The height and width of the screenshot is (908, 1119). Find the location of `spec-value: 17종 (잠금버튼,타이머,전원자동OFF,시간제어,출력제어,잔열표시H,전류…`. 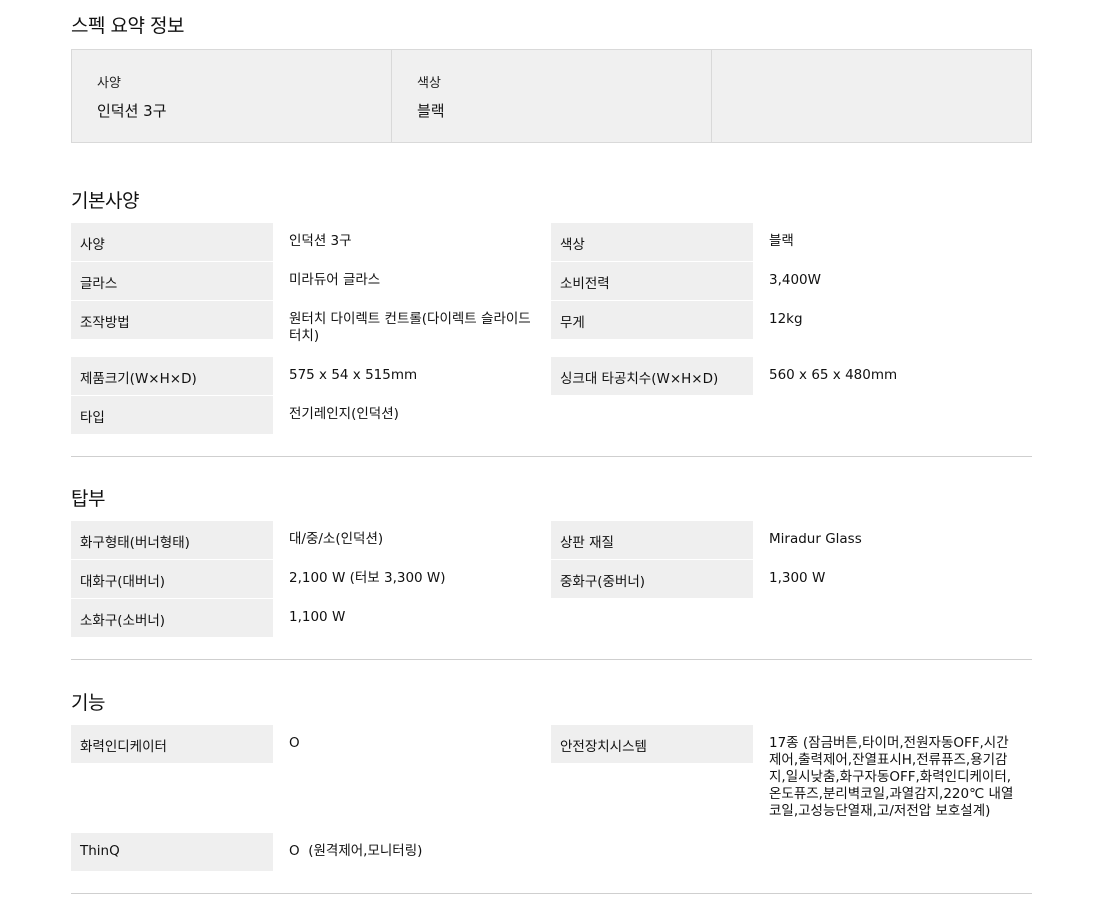

spec-value: 17종 (잠금버튼,타이머,전원자동OFF,시간제어,출력제어,잔열표시H,전류… is located at coordinates (891, 777).